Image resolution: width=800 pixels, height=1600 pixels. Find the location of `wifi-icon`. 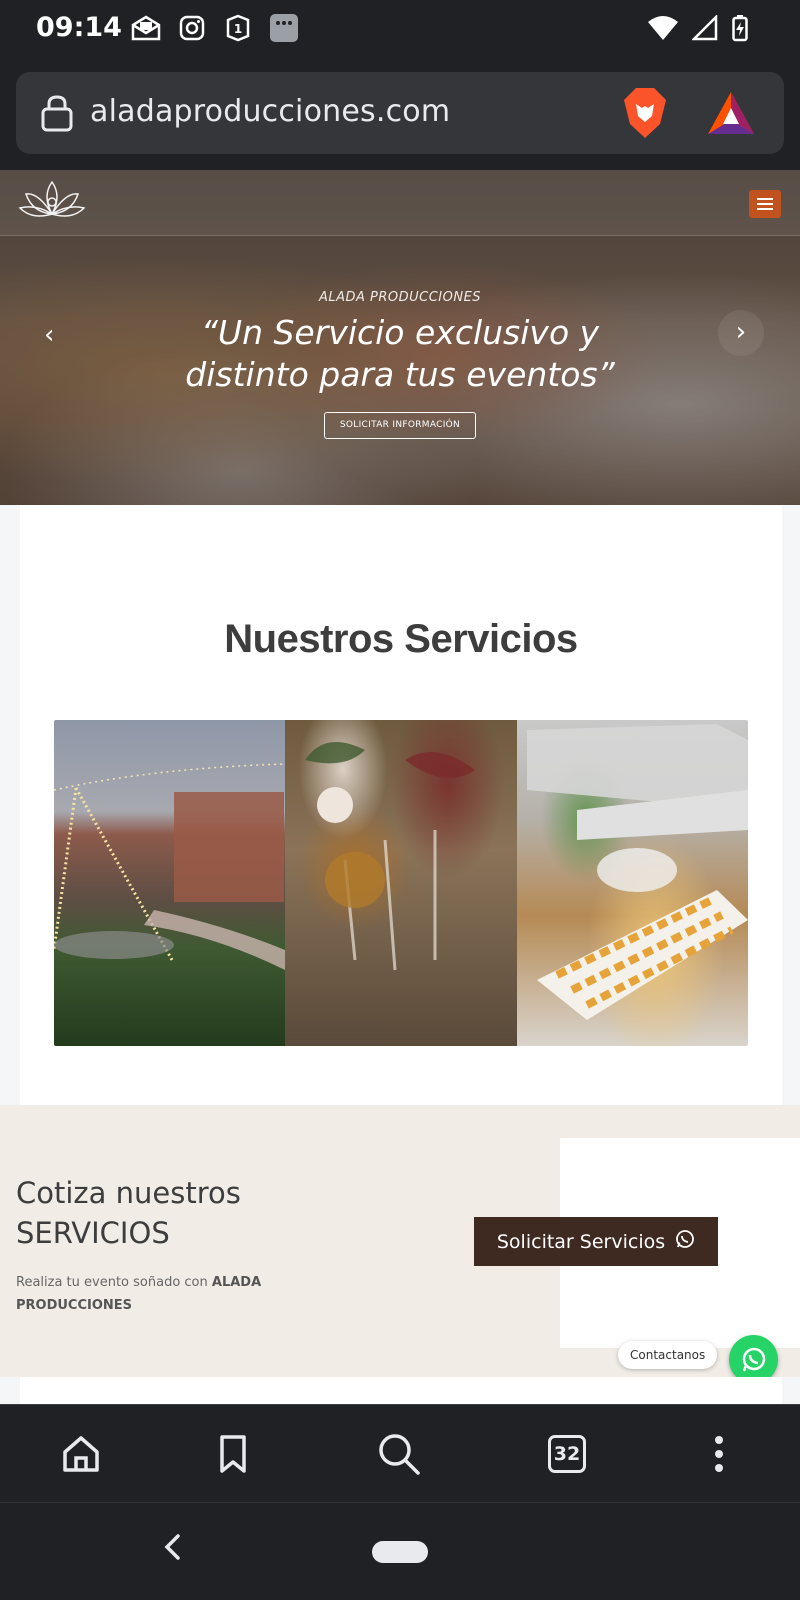

wifi-icon is located at coordinates (663, 30).